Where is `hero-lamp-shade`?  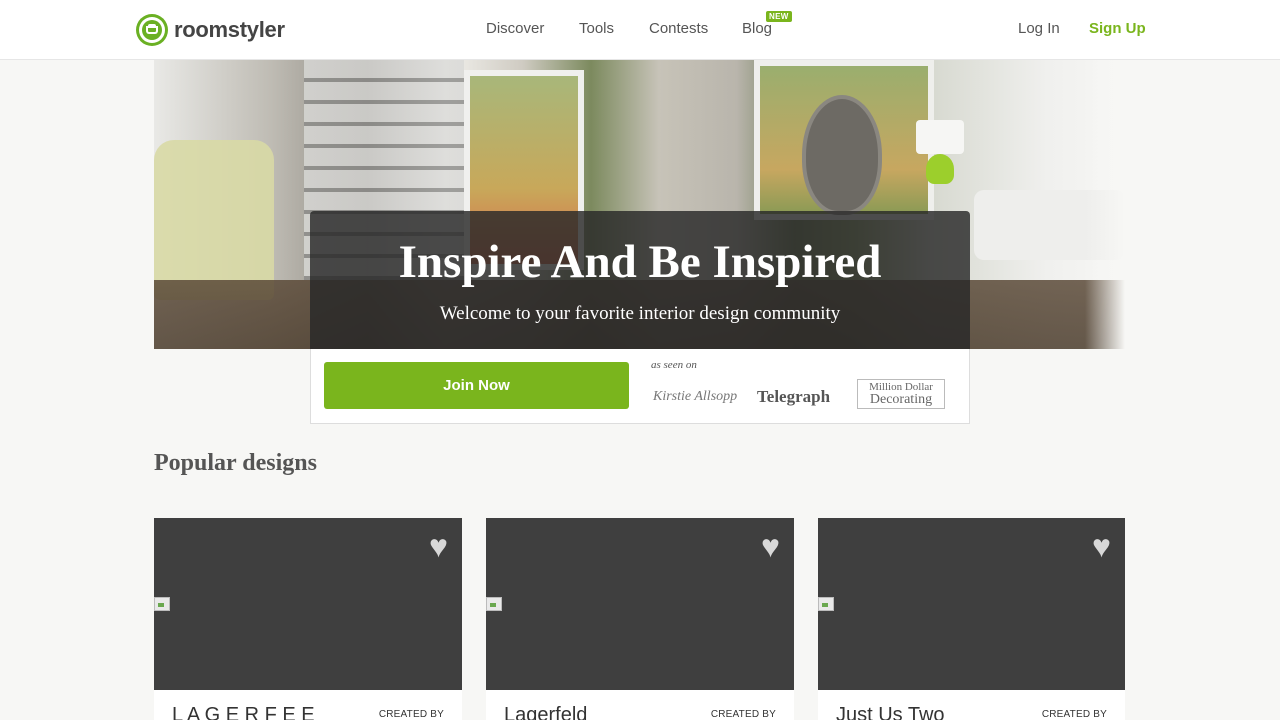
hero-lamp-shade is located at coordinates (940, 137).